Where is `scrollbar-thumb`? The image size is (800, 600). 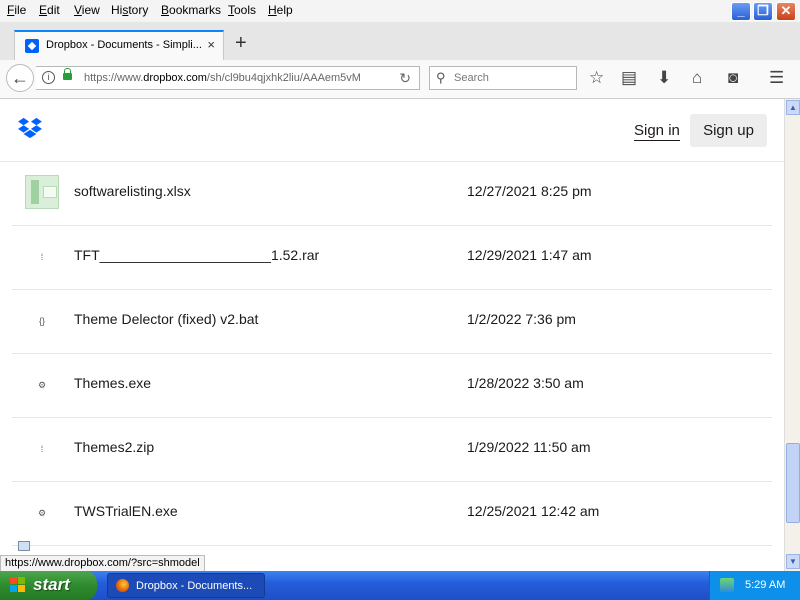 scrollbar-thumb is located at coordinates (793, 483).